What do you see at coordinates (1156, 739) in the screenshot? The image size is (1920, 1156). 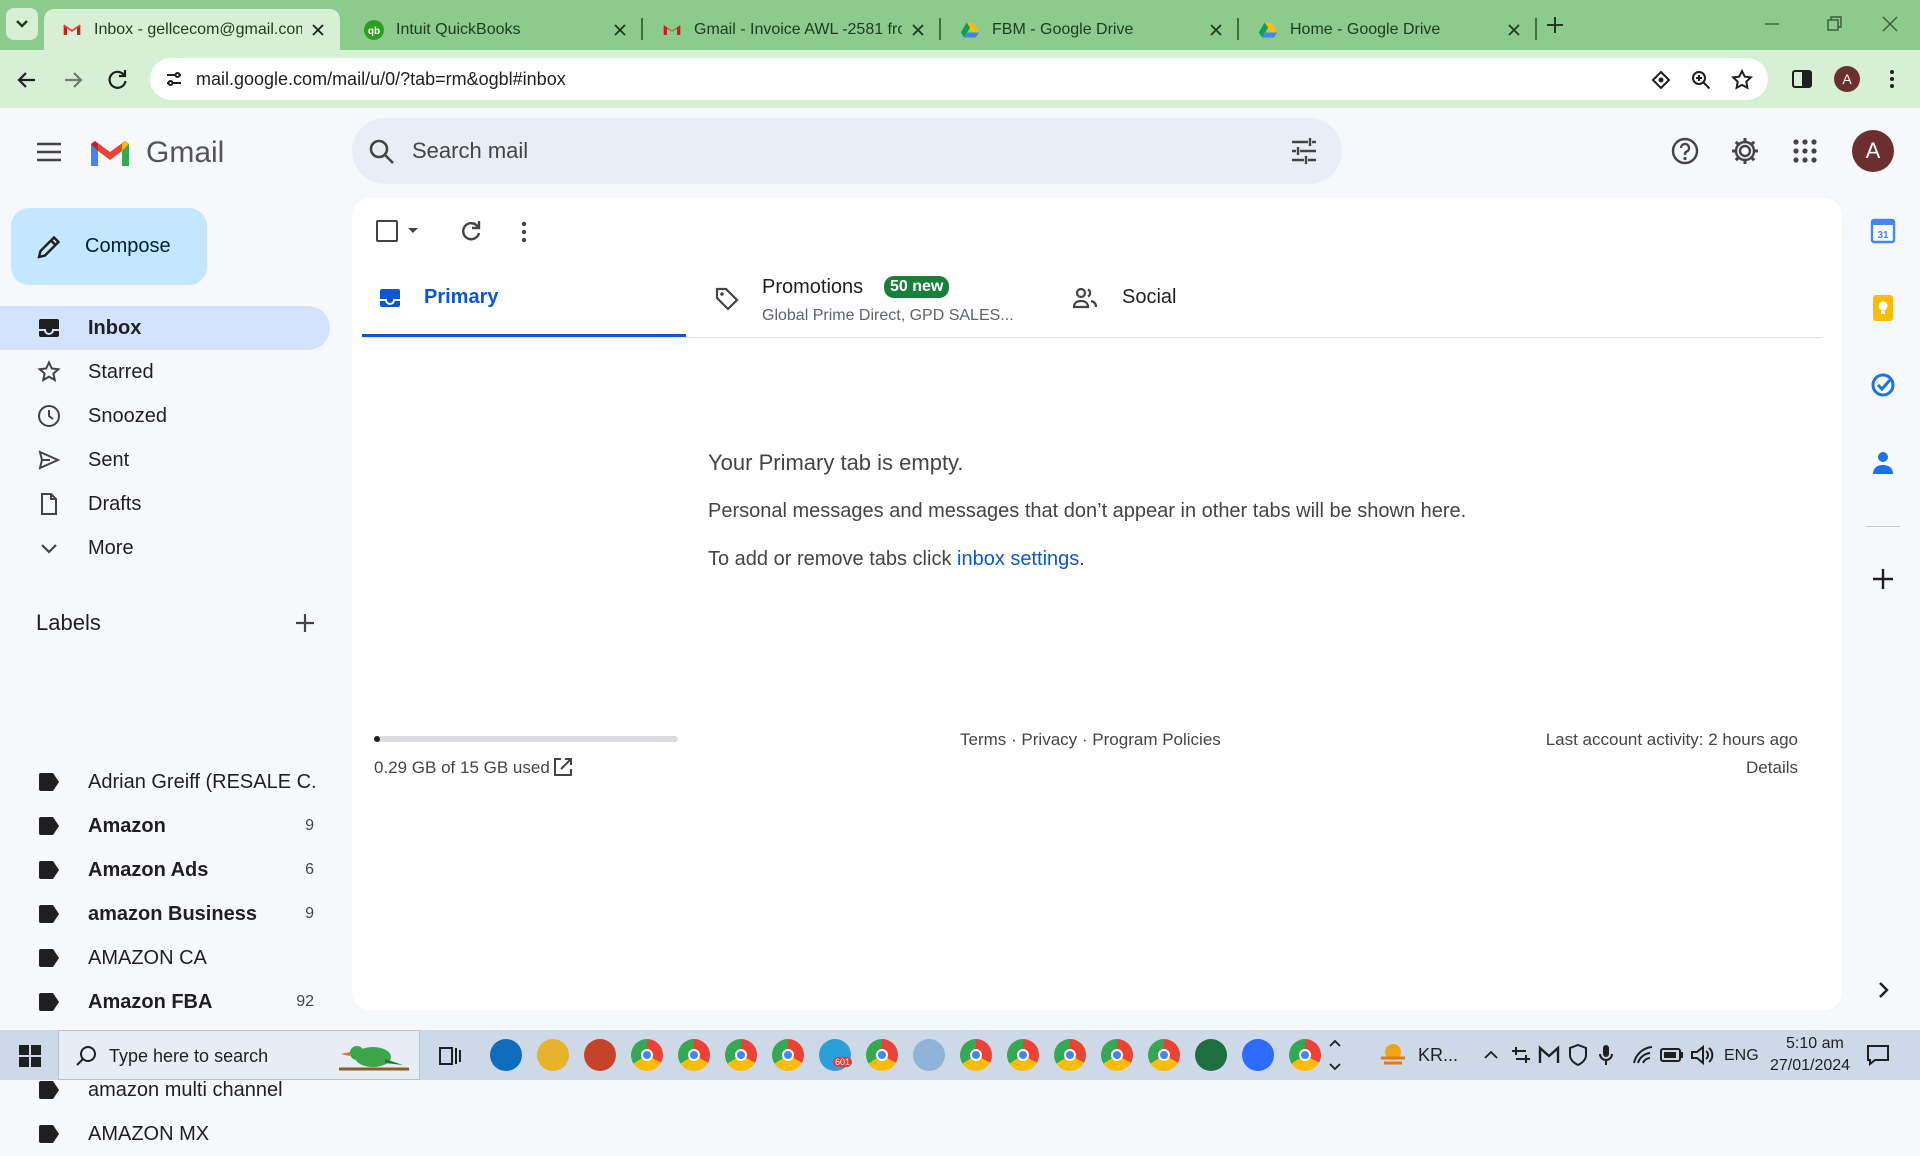 I see `program-policies-link: Program Policies` at bounding box center [1156, 739].